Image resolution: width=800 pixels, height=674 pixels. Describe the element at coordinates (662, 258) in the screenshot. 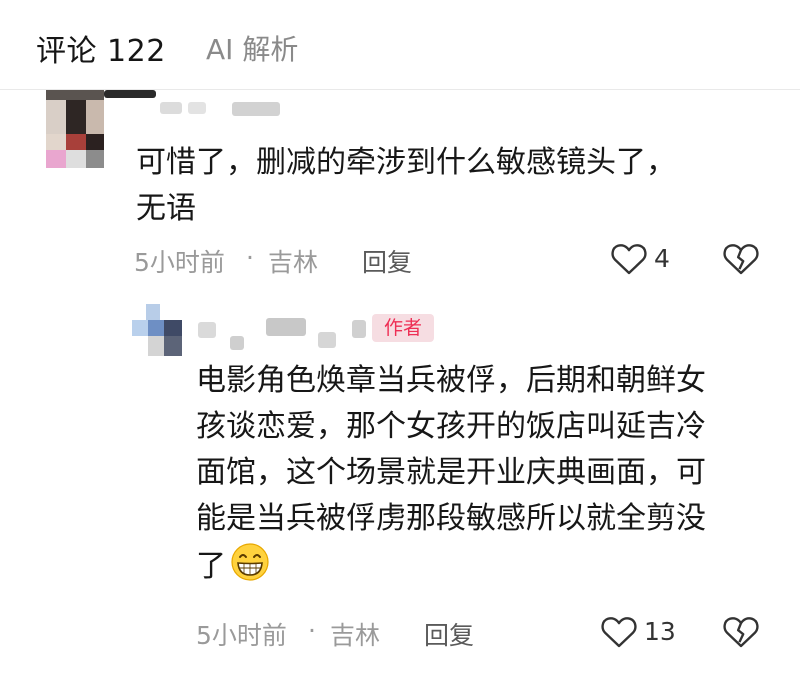

I see `like-count: 4` at that location.